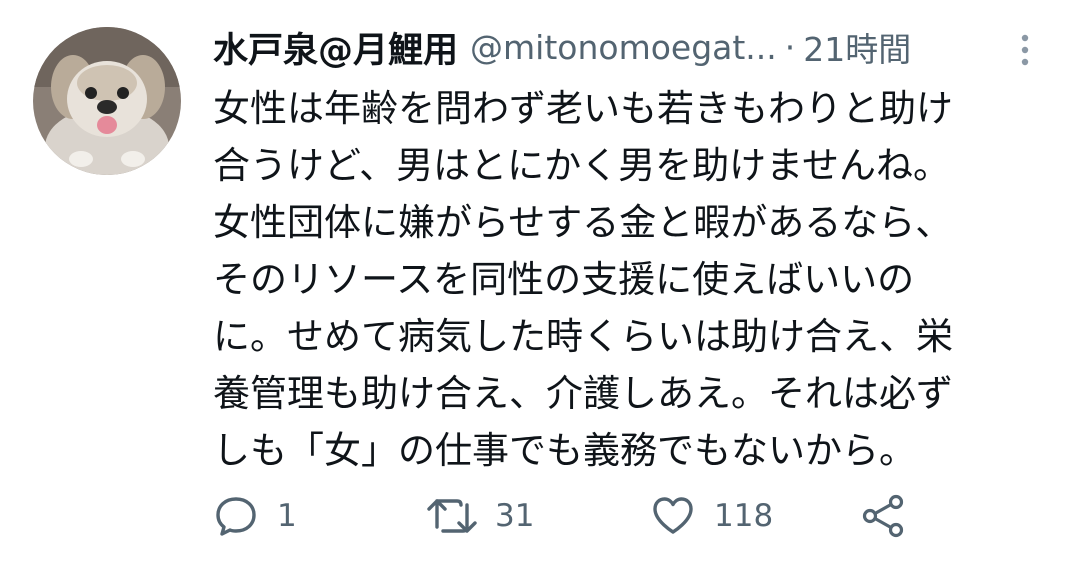 The height and width of the screenshot is (563, 1080). I want to click on display-name: 水戸泉@月鯉用, so click(335, 47).